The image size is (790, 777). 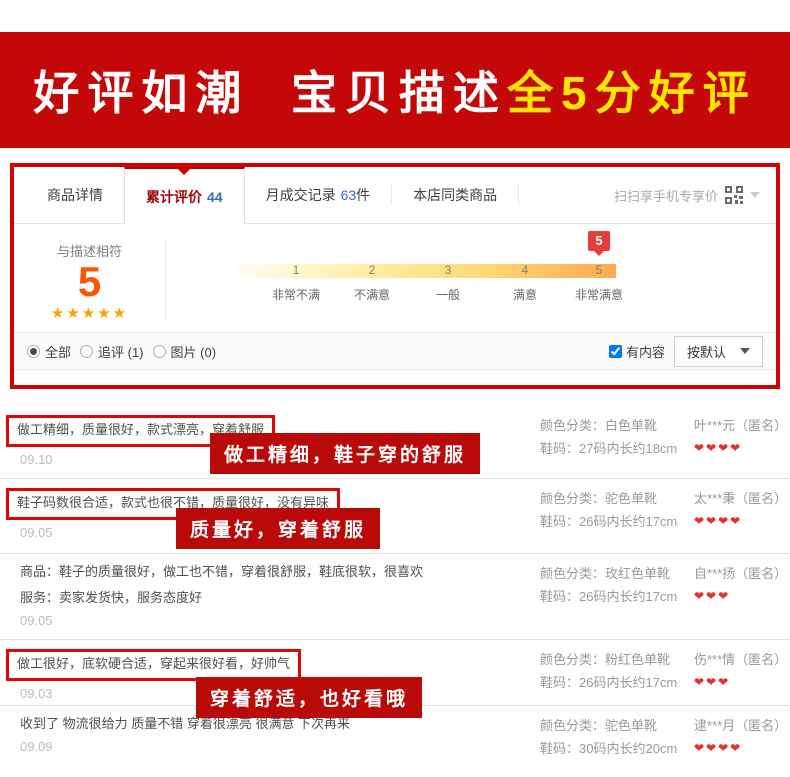 I want to click on tab-same-store-items: 本店同类商品, so click(x=455, y=195).